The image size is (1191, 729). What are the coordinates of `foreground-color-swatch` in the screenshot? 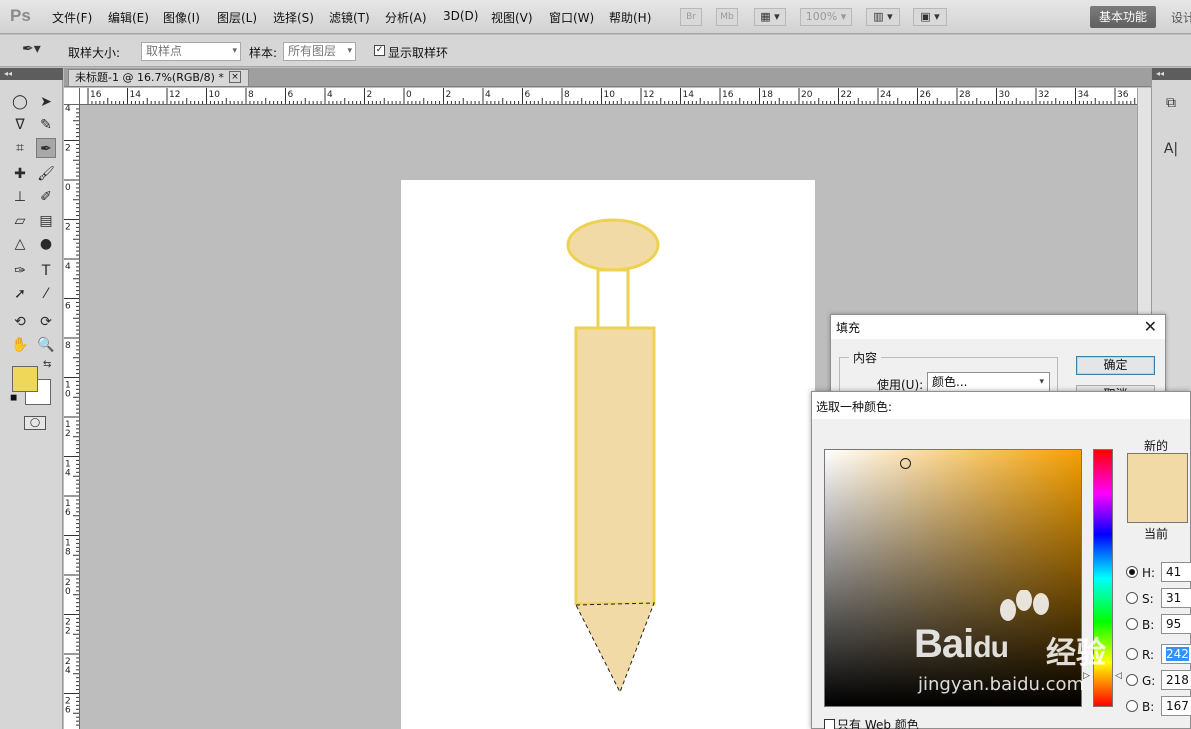 It's located at (25, 379).